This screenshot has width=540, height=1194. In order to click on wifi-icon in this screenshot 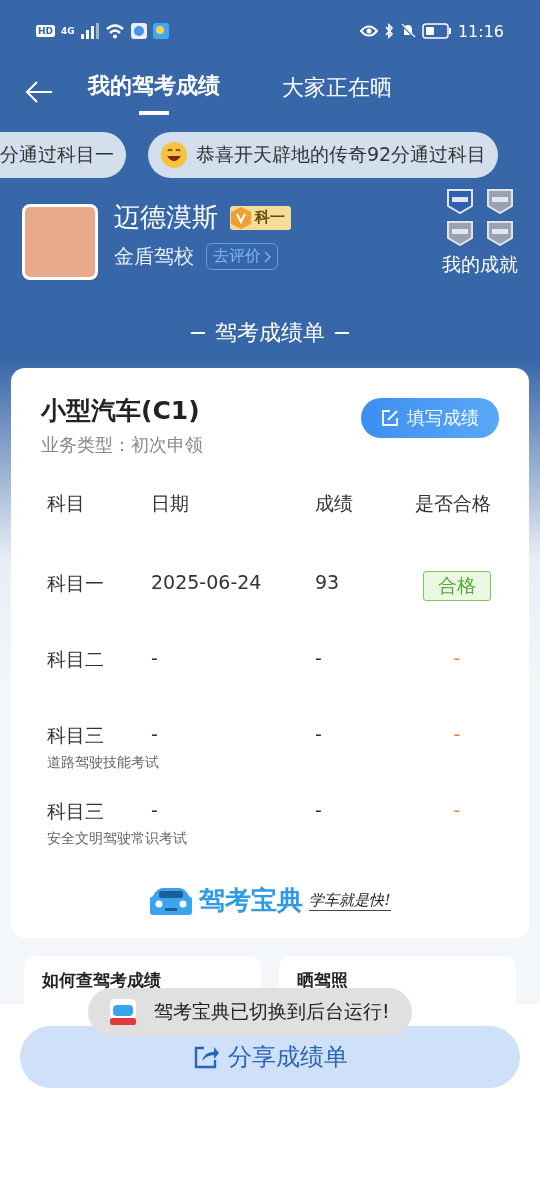, I will do `click(114, 31)`.